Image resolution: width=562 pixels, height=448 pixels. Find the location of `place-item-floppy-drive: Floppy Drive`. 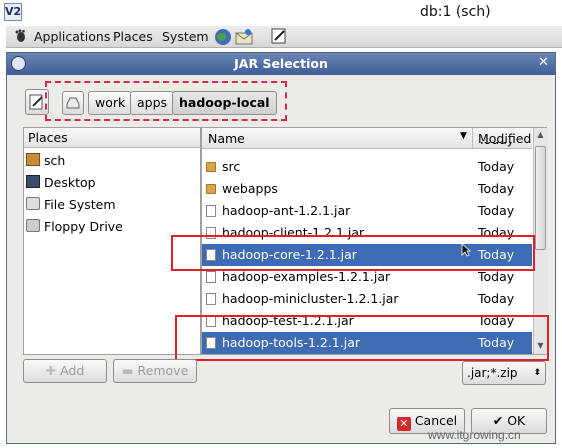

place-item-floppy-drive: Floppy Drive is located at coordinates (74, 227).